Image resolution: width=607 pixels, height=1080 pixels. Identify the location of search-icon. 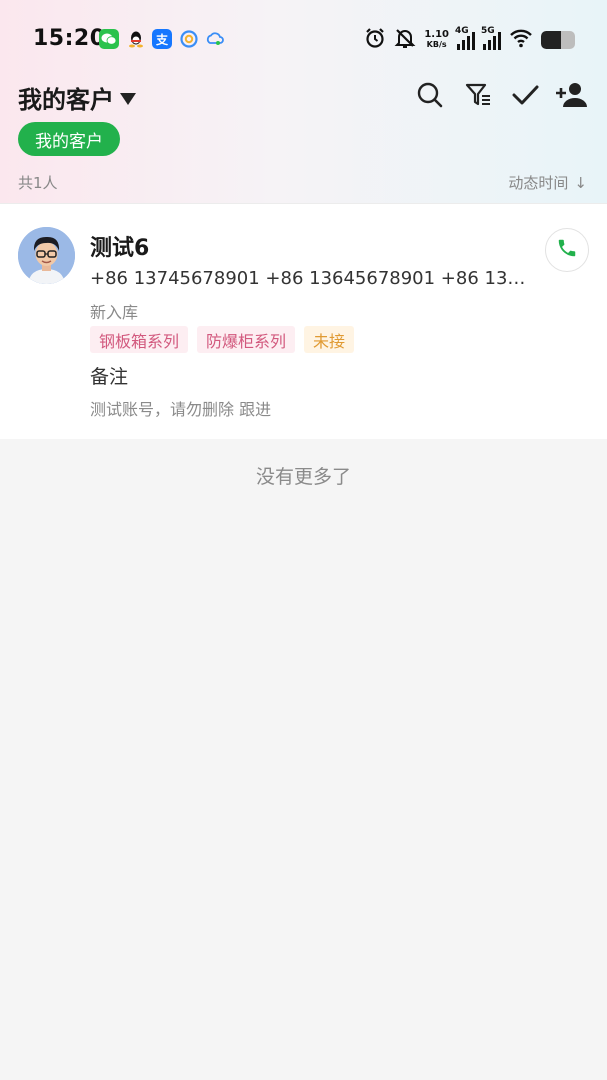
(430, 95).